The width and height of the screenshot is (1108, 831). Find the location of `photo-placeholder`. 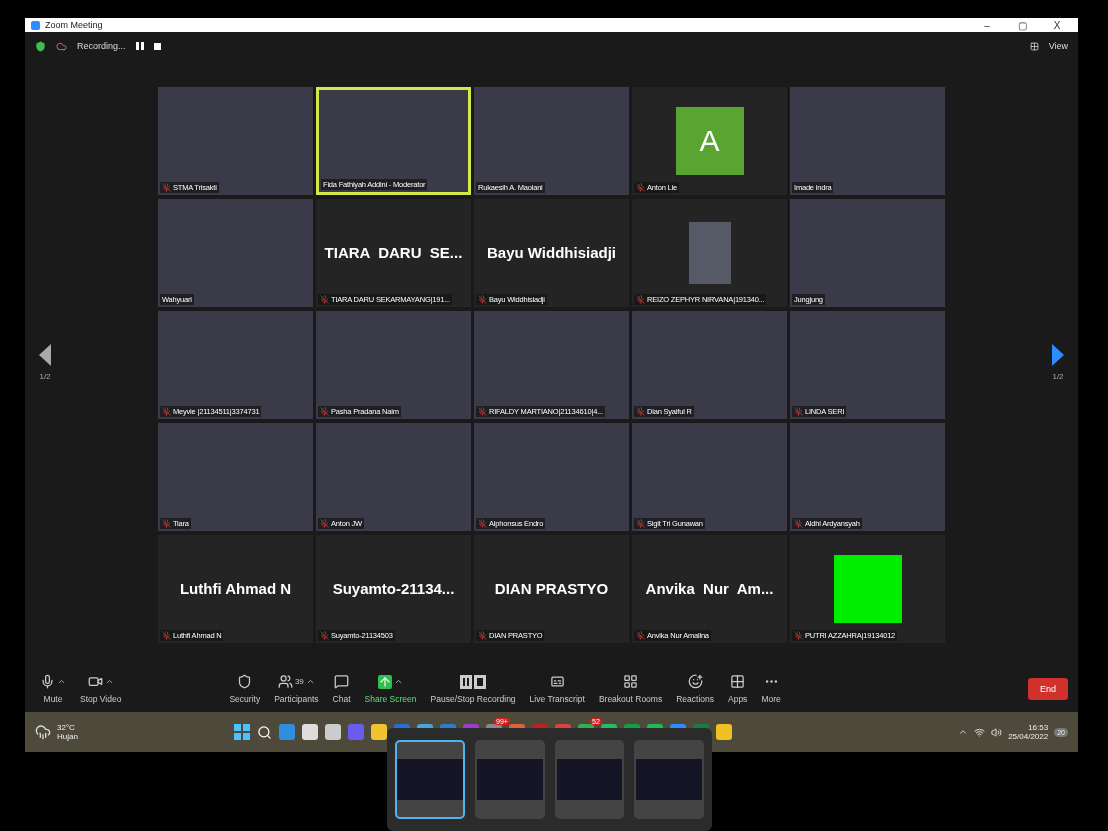

photo-placeholder is located at coordinates (709, 252).